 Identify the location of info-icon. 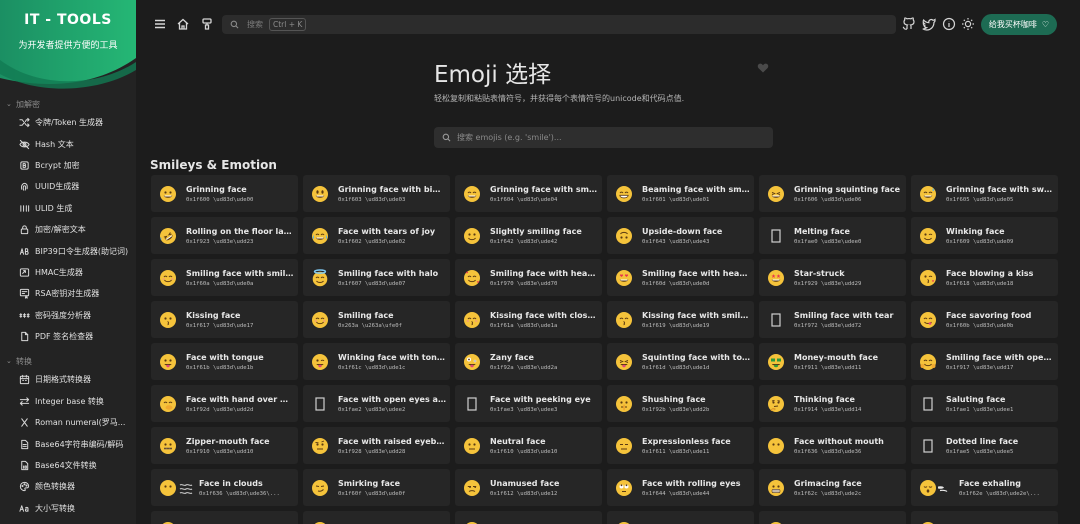
(949, 24).